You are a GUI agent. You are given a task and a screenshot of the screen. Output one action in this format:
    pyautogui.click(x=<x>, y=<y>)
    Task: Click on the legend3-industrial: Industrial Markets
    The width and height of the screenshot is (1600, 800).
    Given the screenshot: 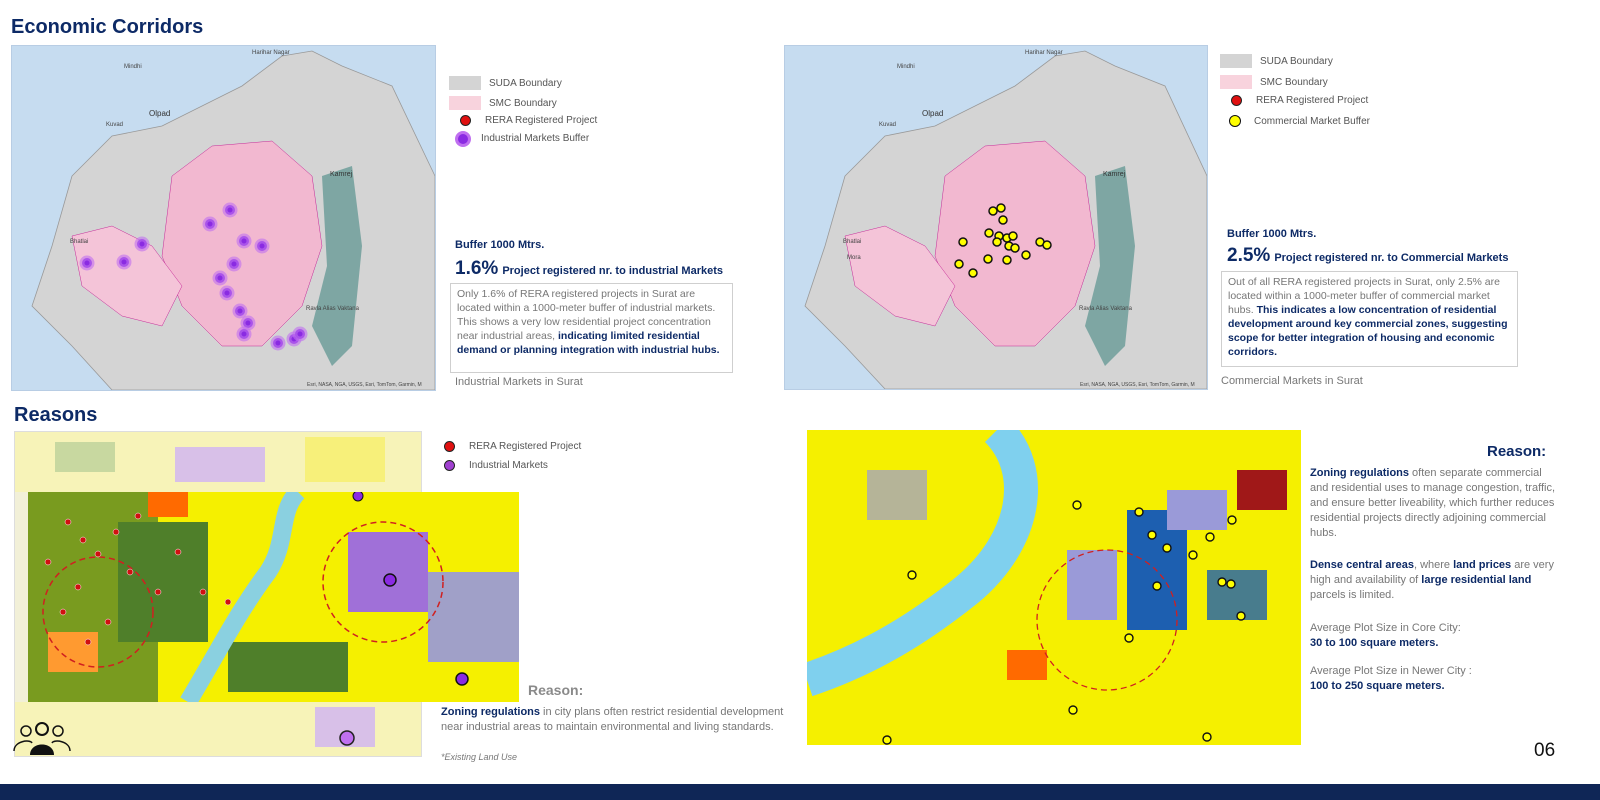 What is the action you would take?
    pyautogui.click(x=490, y=465)
    